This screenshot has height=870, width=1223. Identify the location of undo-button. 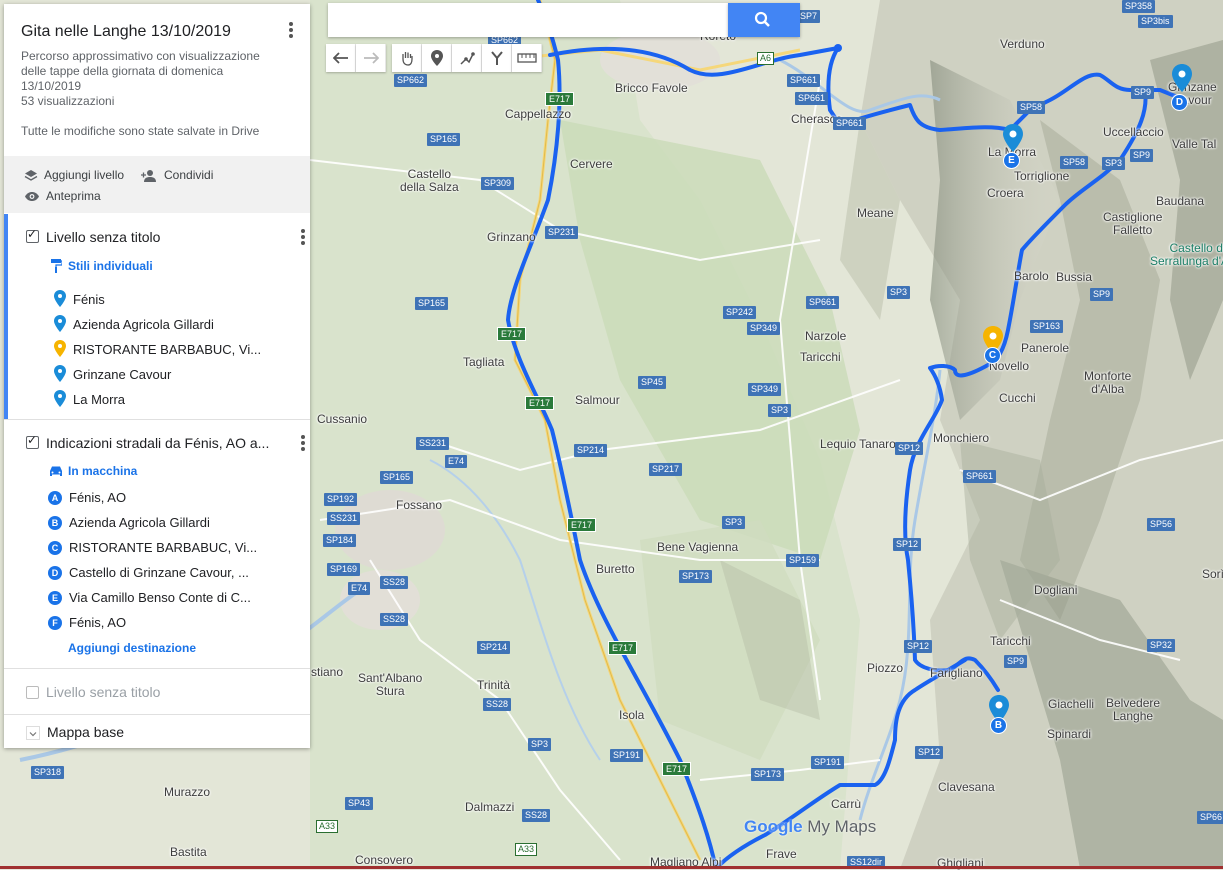
(341, 58).